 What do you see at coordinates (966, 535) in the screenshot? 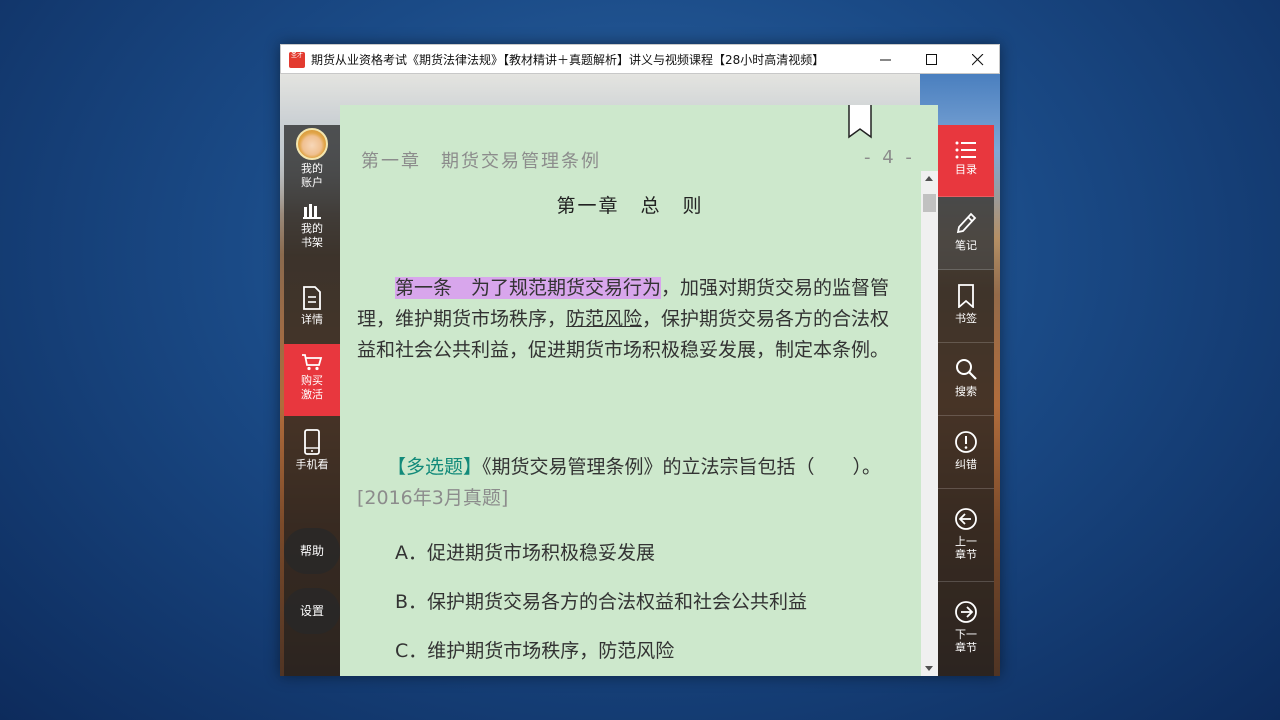
I see `previous-chapter-button: 上一 章节` at bounding box center [966, 535].